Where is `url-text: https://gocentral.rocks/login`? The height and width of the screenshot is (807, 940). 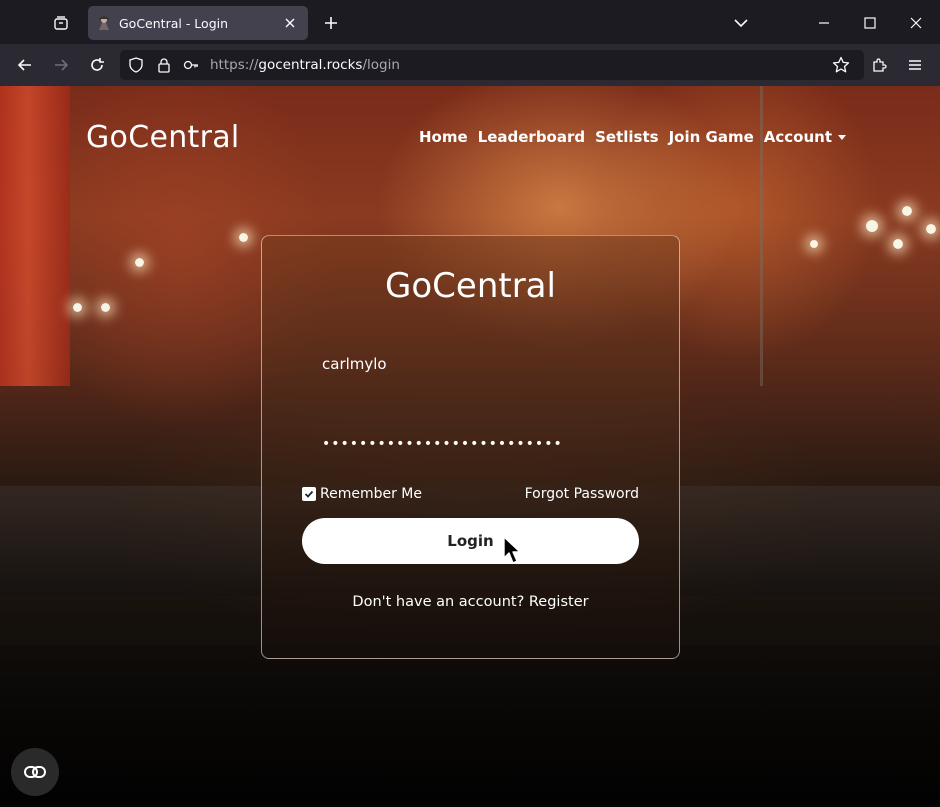 url-text: https://gocentral.rocks/login is located at coordinates (305, 65).